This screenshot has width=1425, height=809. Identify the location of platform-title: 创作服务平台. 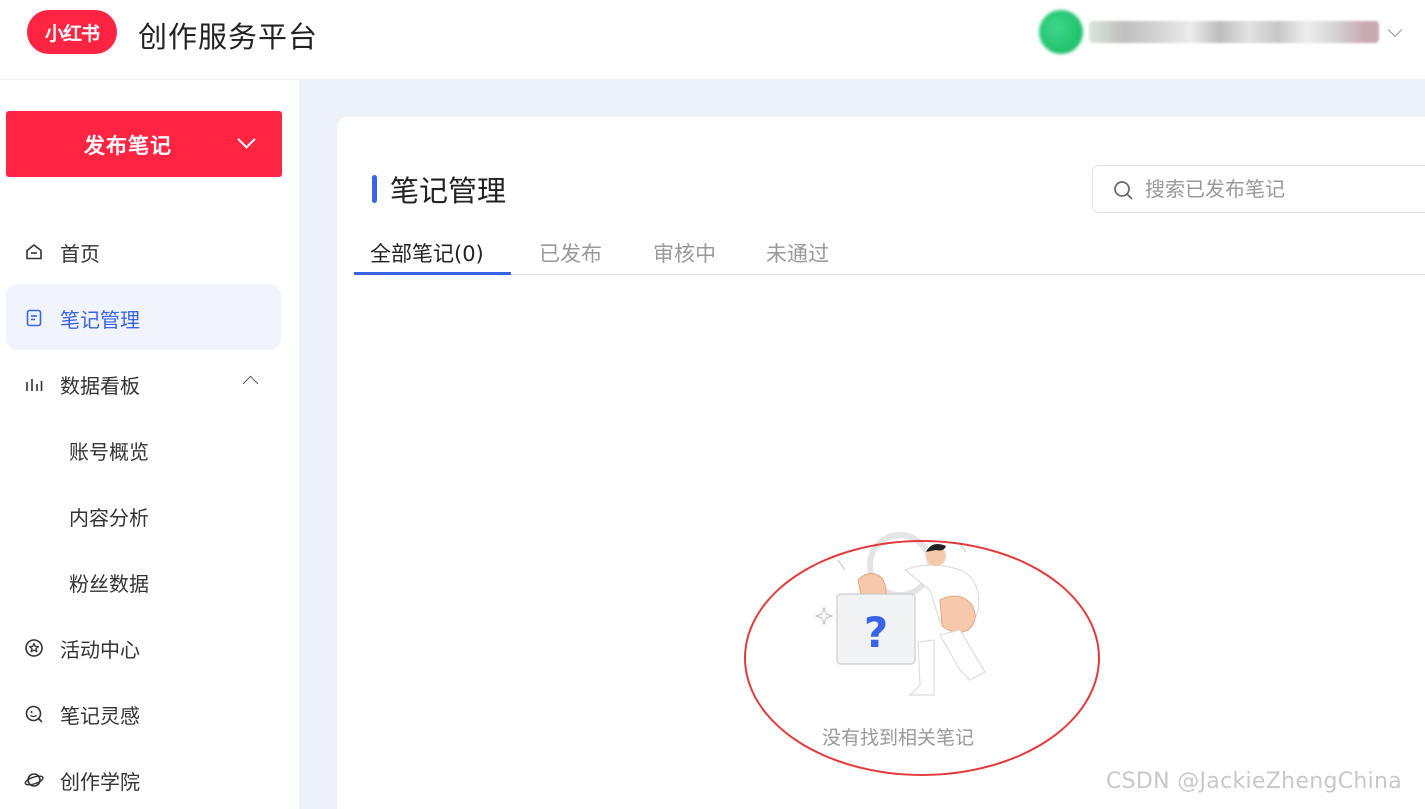
(228, 37).